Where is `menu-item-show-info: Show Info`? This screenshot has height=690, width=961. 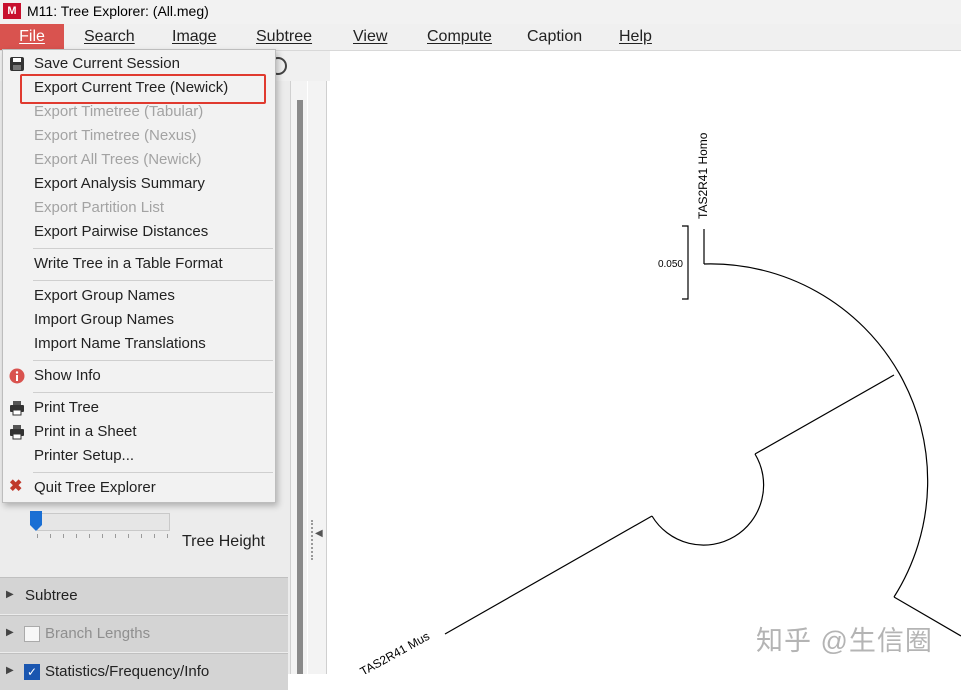
menu-item-show-info: Show Info is located at coordinates (139, 376).